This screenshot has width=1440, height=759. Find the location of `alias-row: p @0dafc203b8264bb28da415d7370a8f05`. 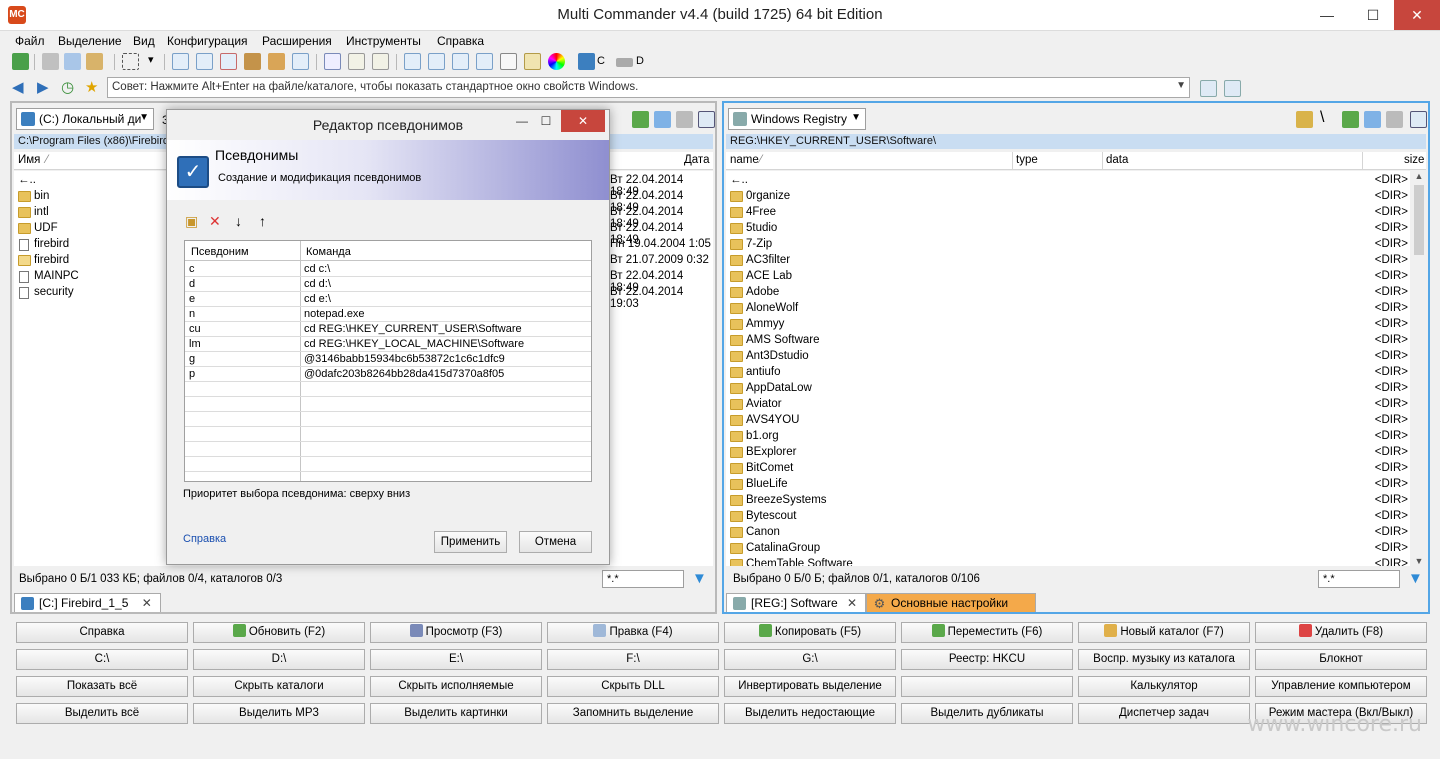

alias-row: p @0dafc203b8264bb28da415d7370a8f05 is located at coordinates (388, 374).